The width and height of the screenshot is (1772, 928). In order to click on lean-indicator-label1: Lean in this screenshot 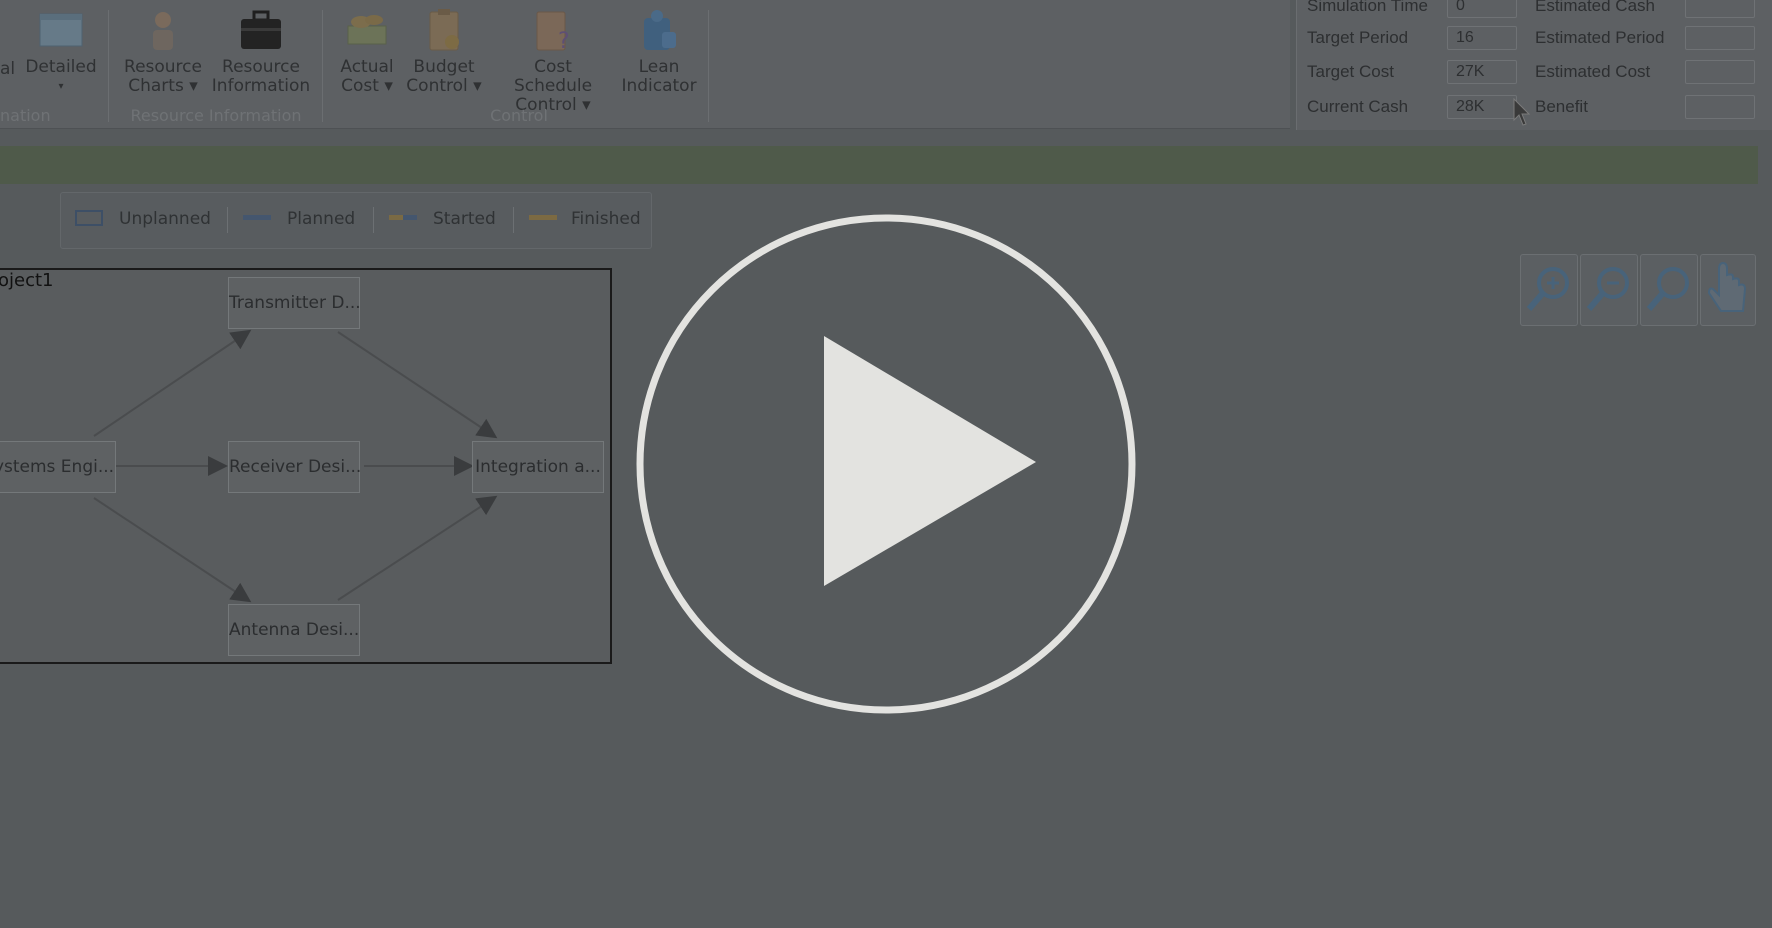, I will do `click(659, 67)`.